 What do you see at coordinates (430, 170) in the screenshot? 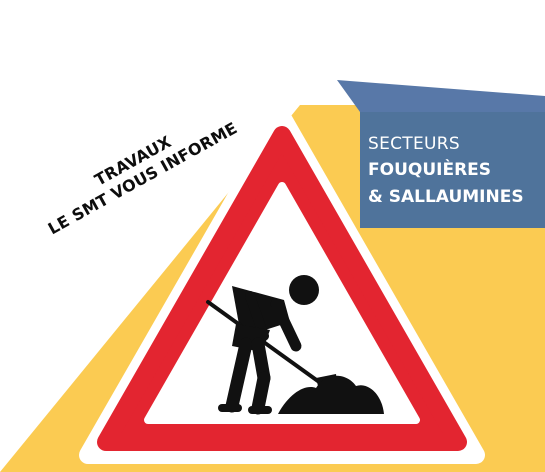
I see `sector-name-fouquieres: FOUQUIÈRES` at bounding box center [430, 170].